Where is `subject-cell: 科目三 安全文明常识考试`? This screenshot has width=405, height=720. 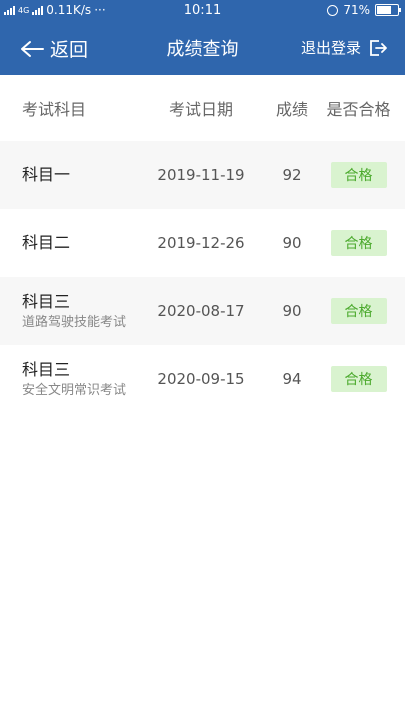 subject-cell: 科目三 安全文明常识考试 is located at coordinates (65, 379).